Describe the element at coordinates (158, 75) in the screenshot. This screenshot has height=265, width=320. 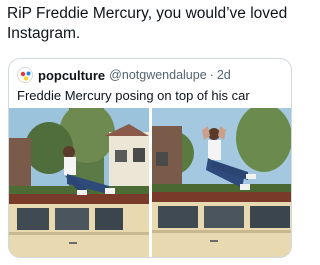
I see `quoted-author-handle: @notgwendalupe` at that location.